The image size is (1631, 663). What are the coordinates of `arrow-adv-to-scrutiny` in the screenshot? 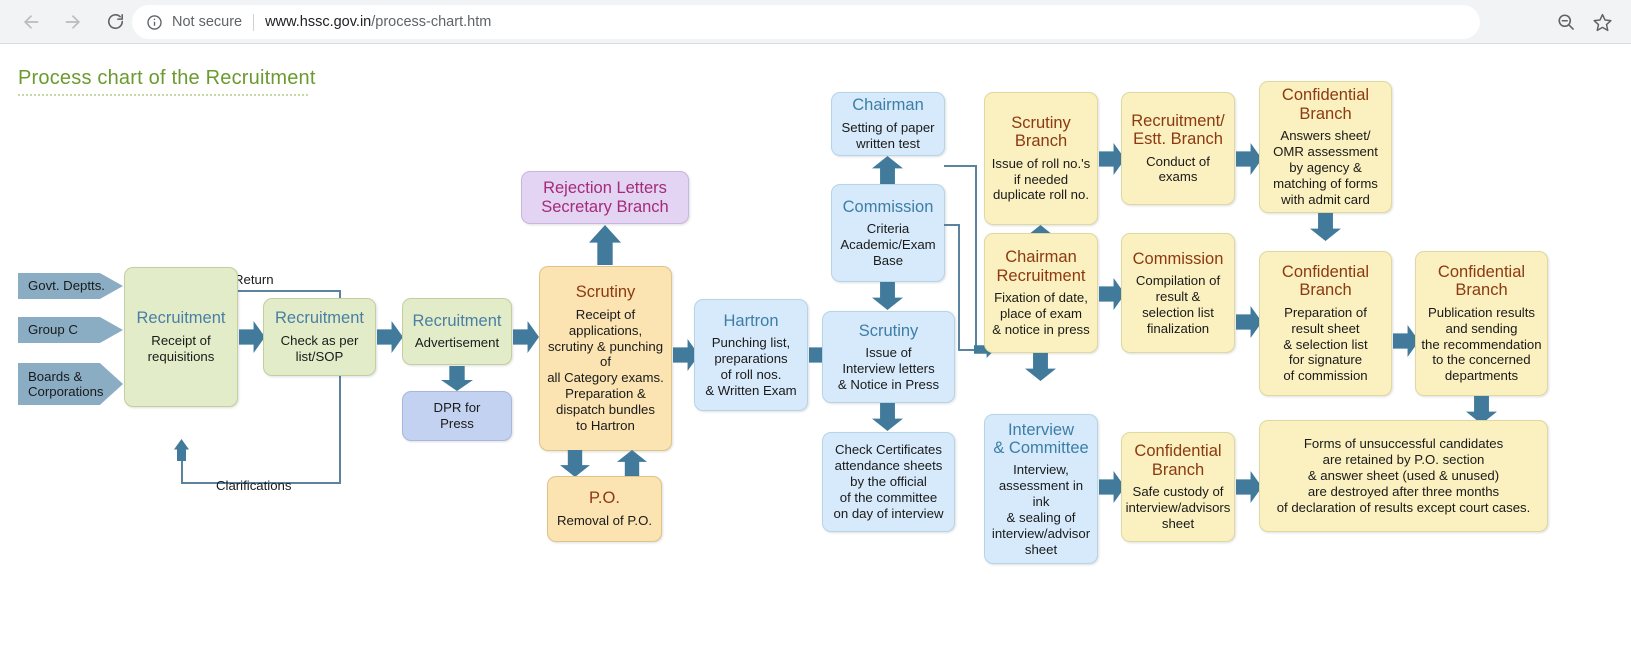 It's located at (526, 337).